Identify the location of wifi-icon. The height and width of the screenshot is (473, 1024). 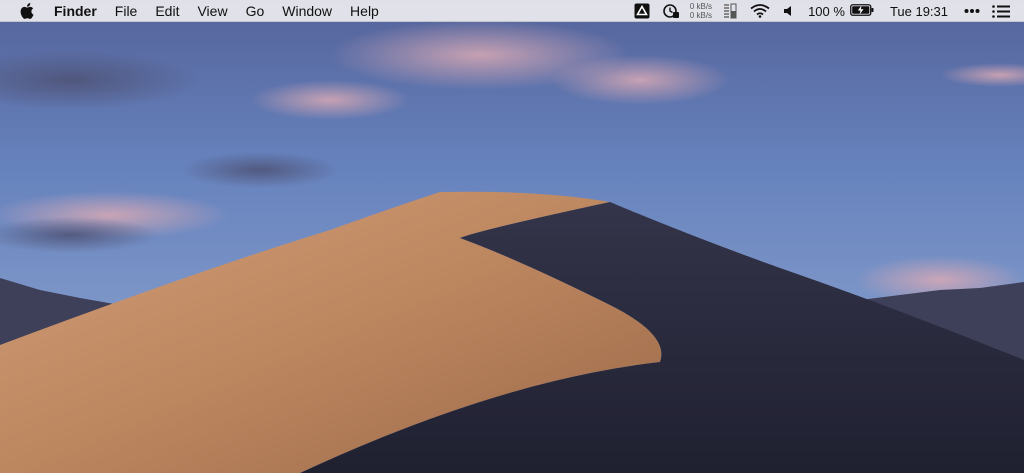
(760, 11).